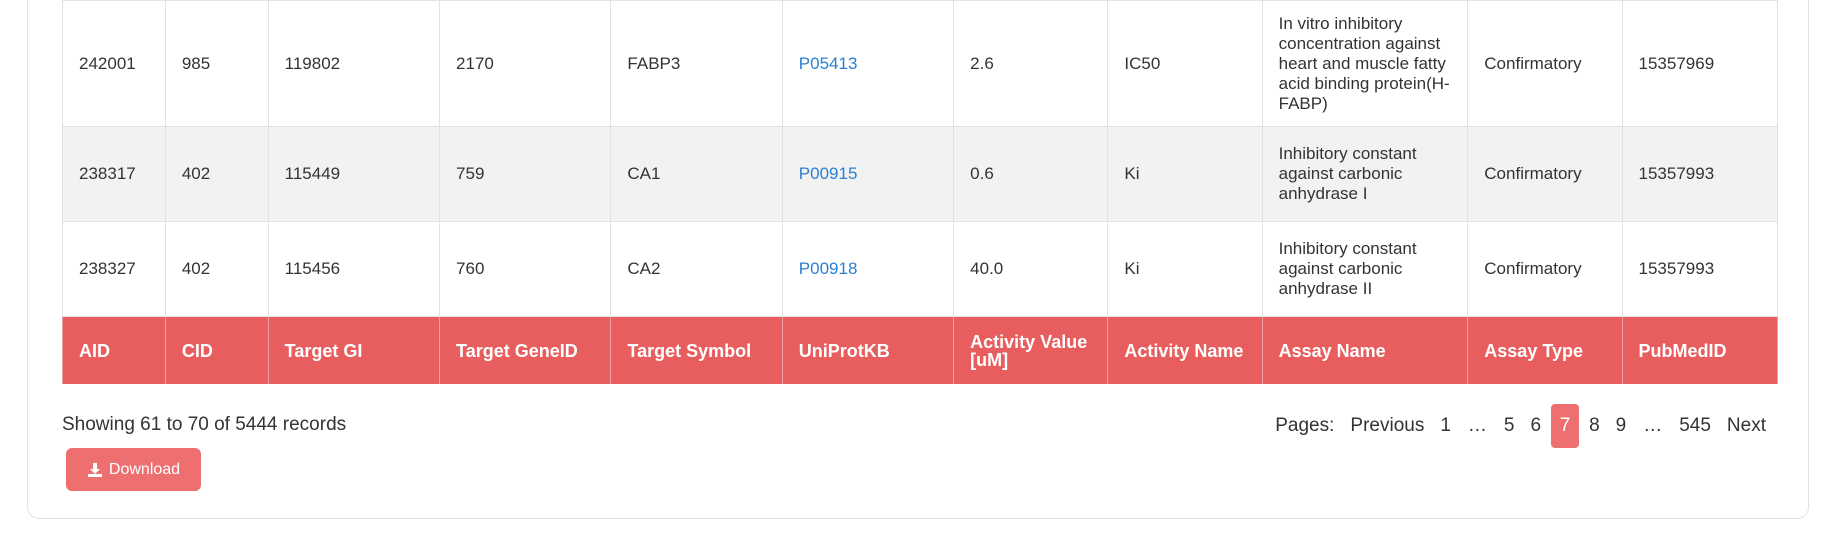 The image size is (1827, 535). What do you see at coordinates (1746, 426) in the screenshot?
I see `next-page-button: Next` at bounding box center [1746, 426].